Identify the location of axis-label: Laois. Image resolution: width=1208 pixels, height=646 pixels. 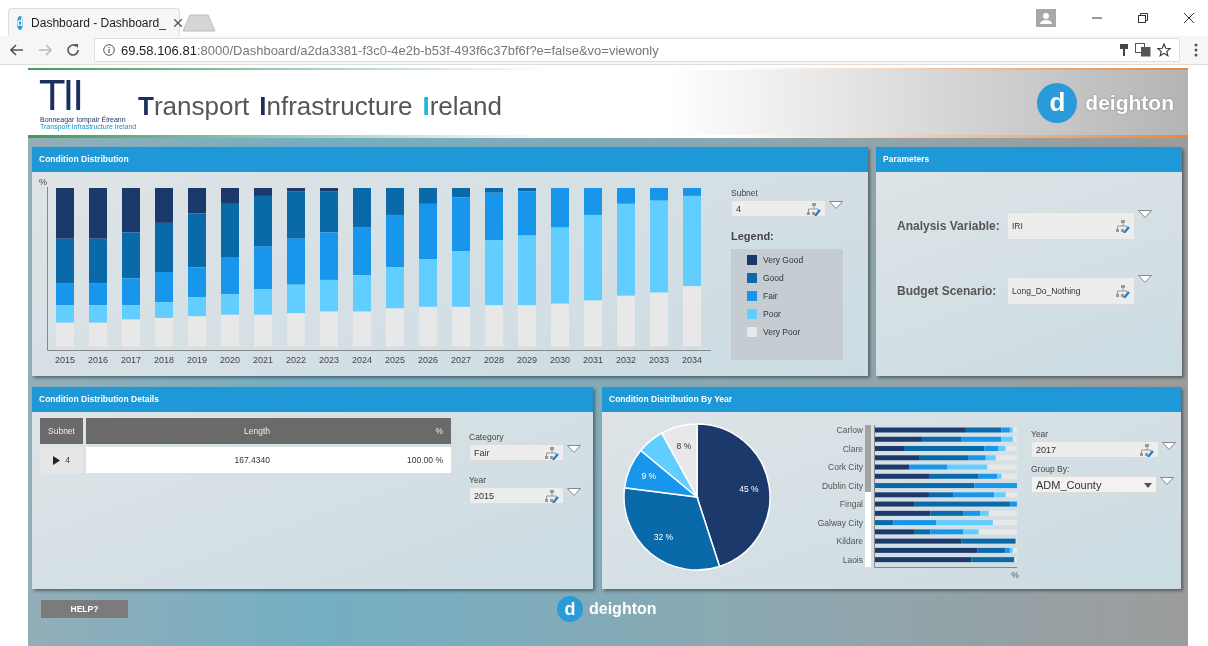
(852, 559).